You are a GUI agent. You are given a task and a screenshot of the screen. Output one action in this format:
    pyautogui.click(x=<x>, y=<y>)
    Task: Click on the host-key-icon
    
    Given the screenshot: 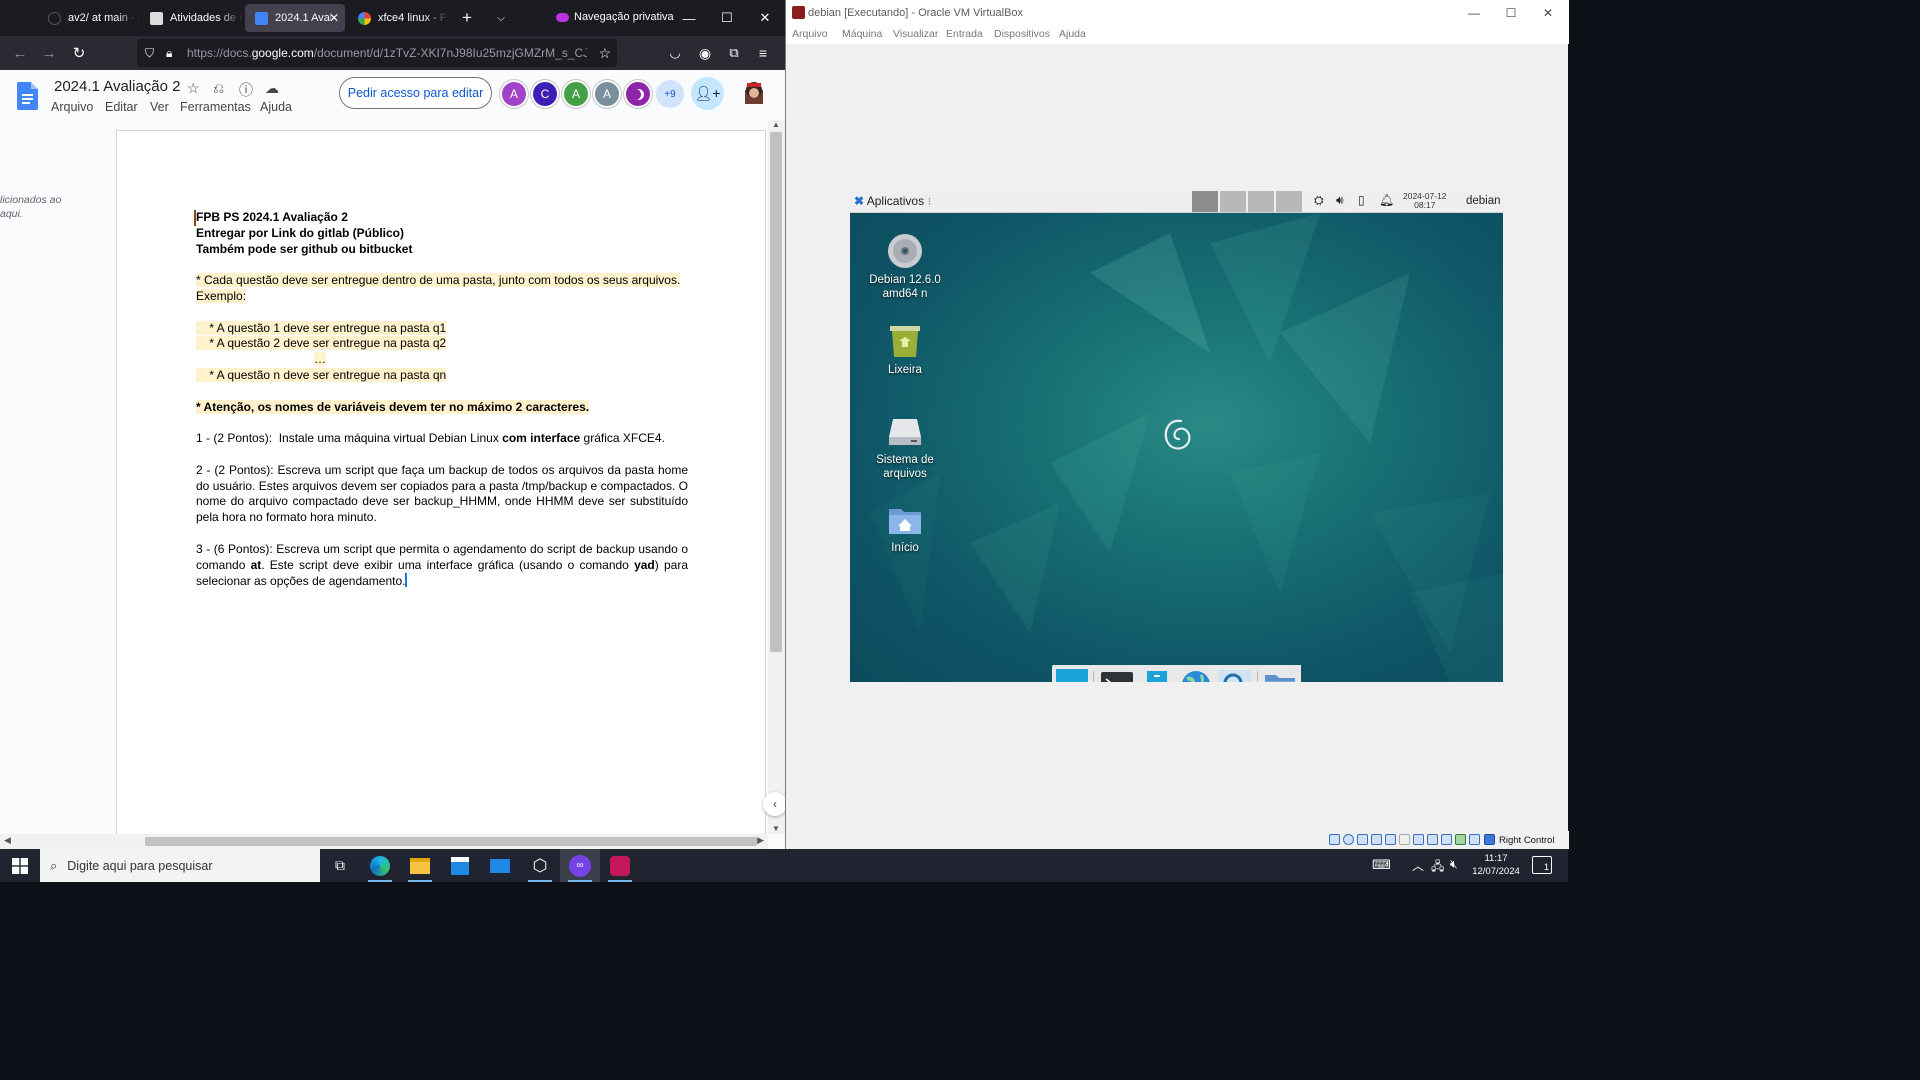 What is the action you would take?
    pyautogui.click(x=1489, y=839)
    